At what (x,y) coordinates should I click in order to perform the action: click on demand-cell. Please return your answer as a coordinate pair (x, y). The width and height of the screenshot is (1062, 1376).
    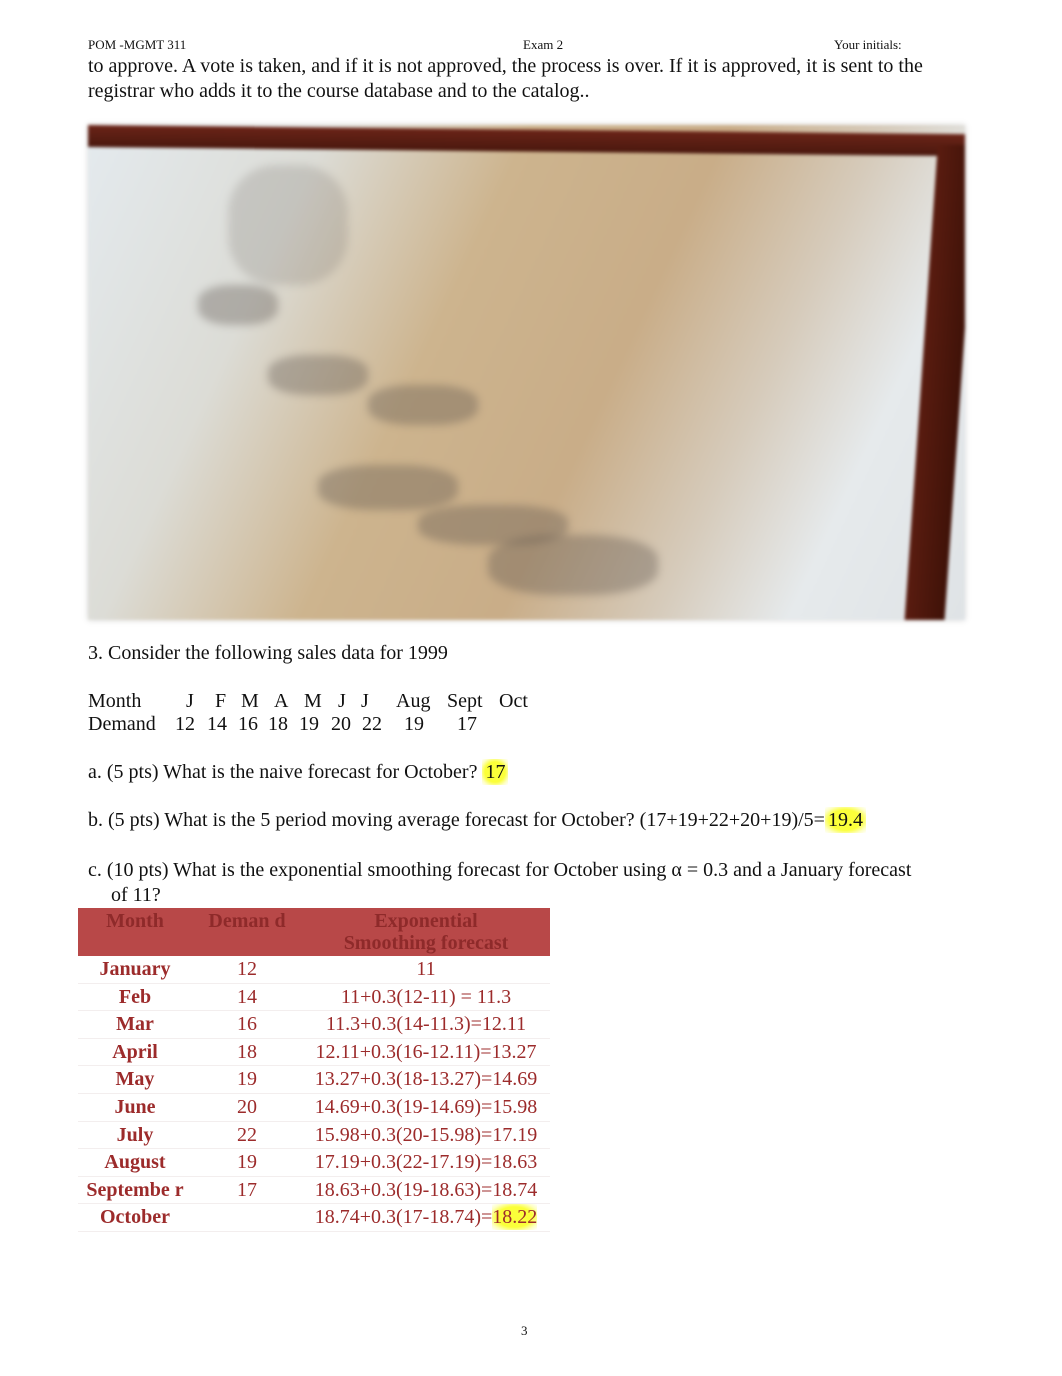
    Looking at the image, I should click on (247, 1217).